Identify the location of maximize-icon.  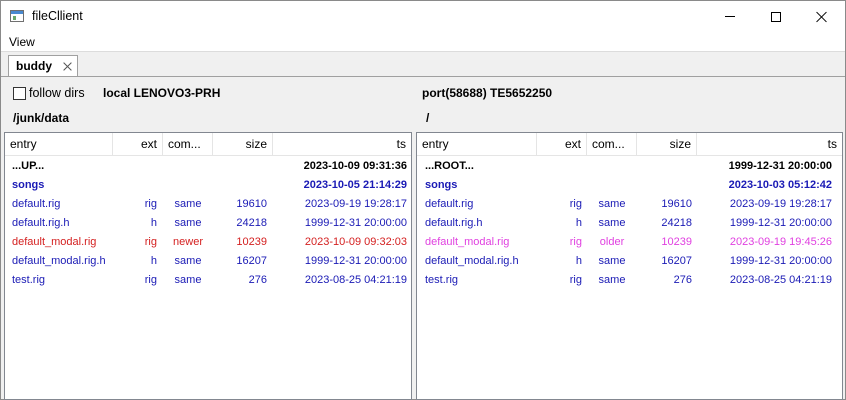
(776, 16).